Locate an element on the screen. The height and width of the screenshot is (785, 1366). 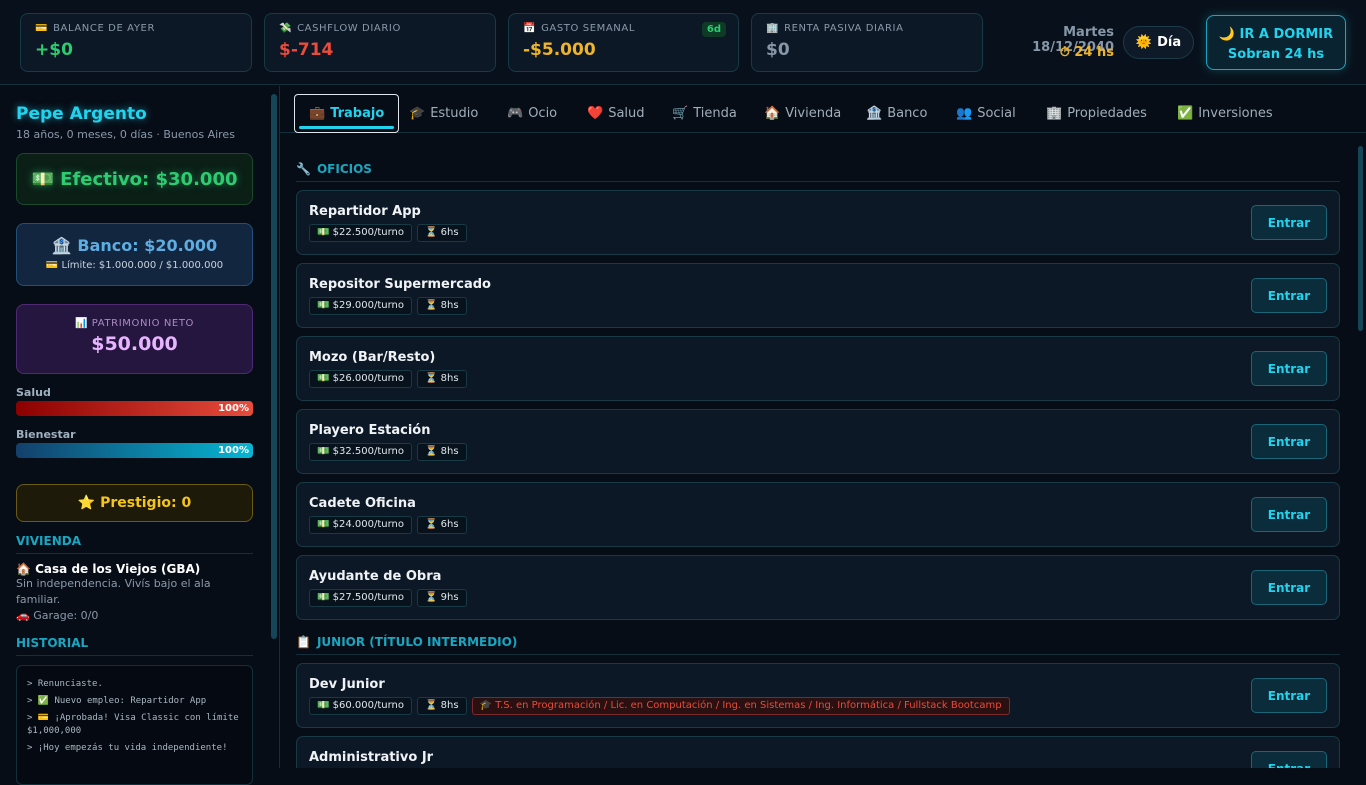
stat-icon: 💸 is located at coordinates (286, 28).